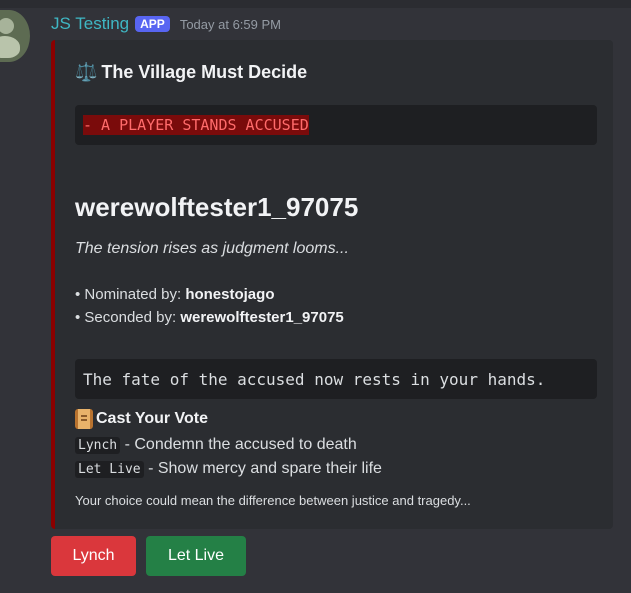  What do you see at coordinates (86, 72) in the screenshot?
I see `balance-scale-icon: ⚖️` at bounding box center [86, 72].